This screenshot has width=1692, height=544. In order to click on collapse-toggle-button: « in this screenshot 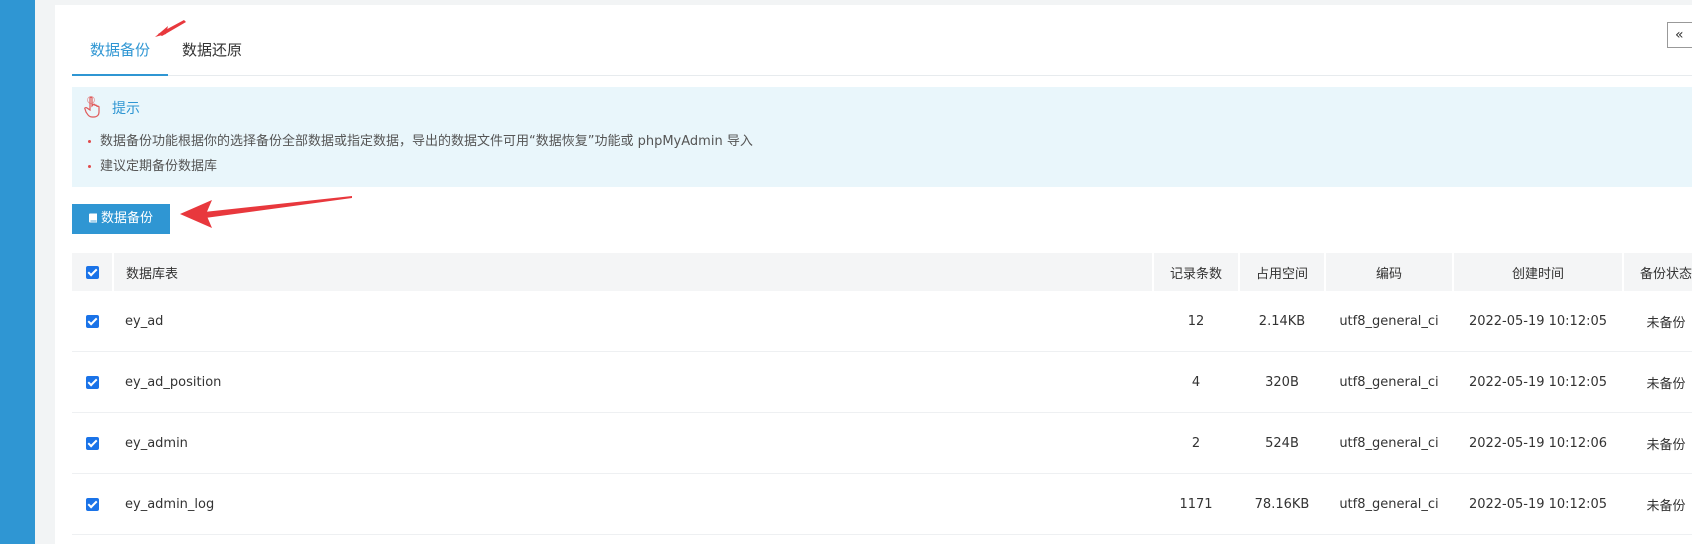, I will do `click(1679, 35)`.